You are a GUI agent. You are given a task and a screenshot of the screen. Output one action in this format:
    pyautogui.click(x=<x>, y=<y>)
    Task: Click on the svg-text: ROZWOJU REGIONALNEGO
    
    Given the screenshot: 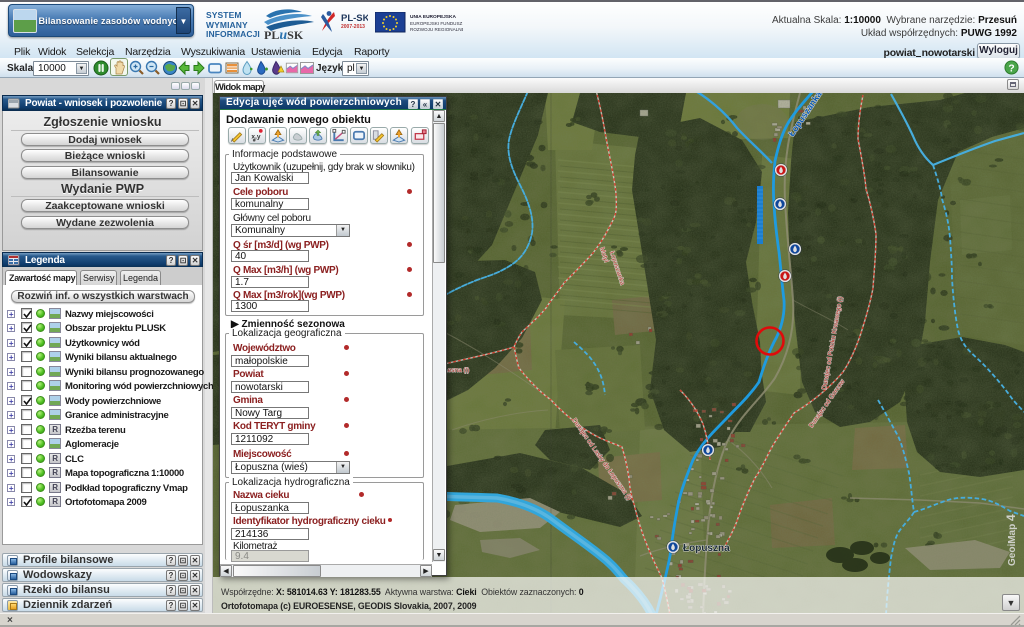 What is the action you would take?
    pyautogui.click(x=436, y=29)
    